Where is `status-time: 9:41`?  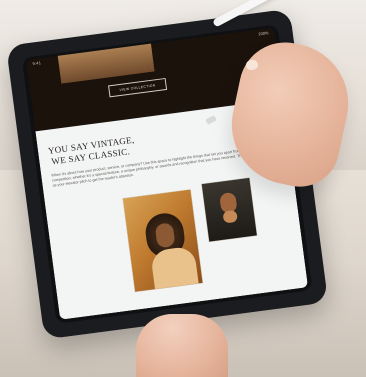
status-time: 9:41 is located at coordinates (37, 63).